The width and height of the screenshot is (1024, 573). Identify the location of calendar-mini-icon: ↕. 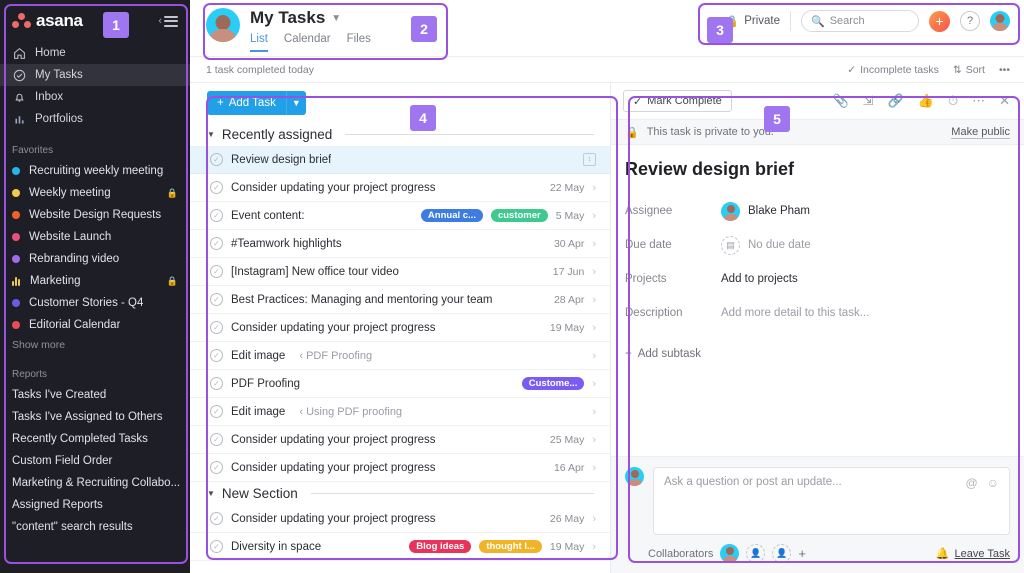
(589, 159).